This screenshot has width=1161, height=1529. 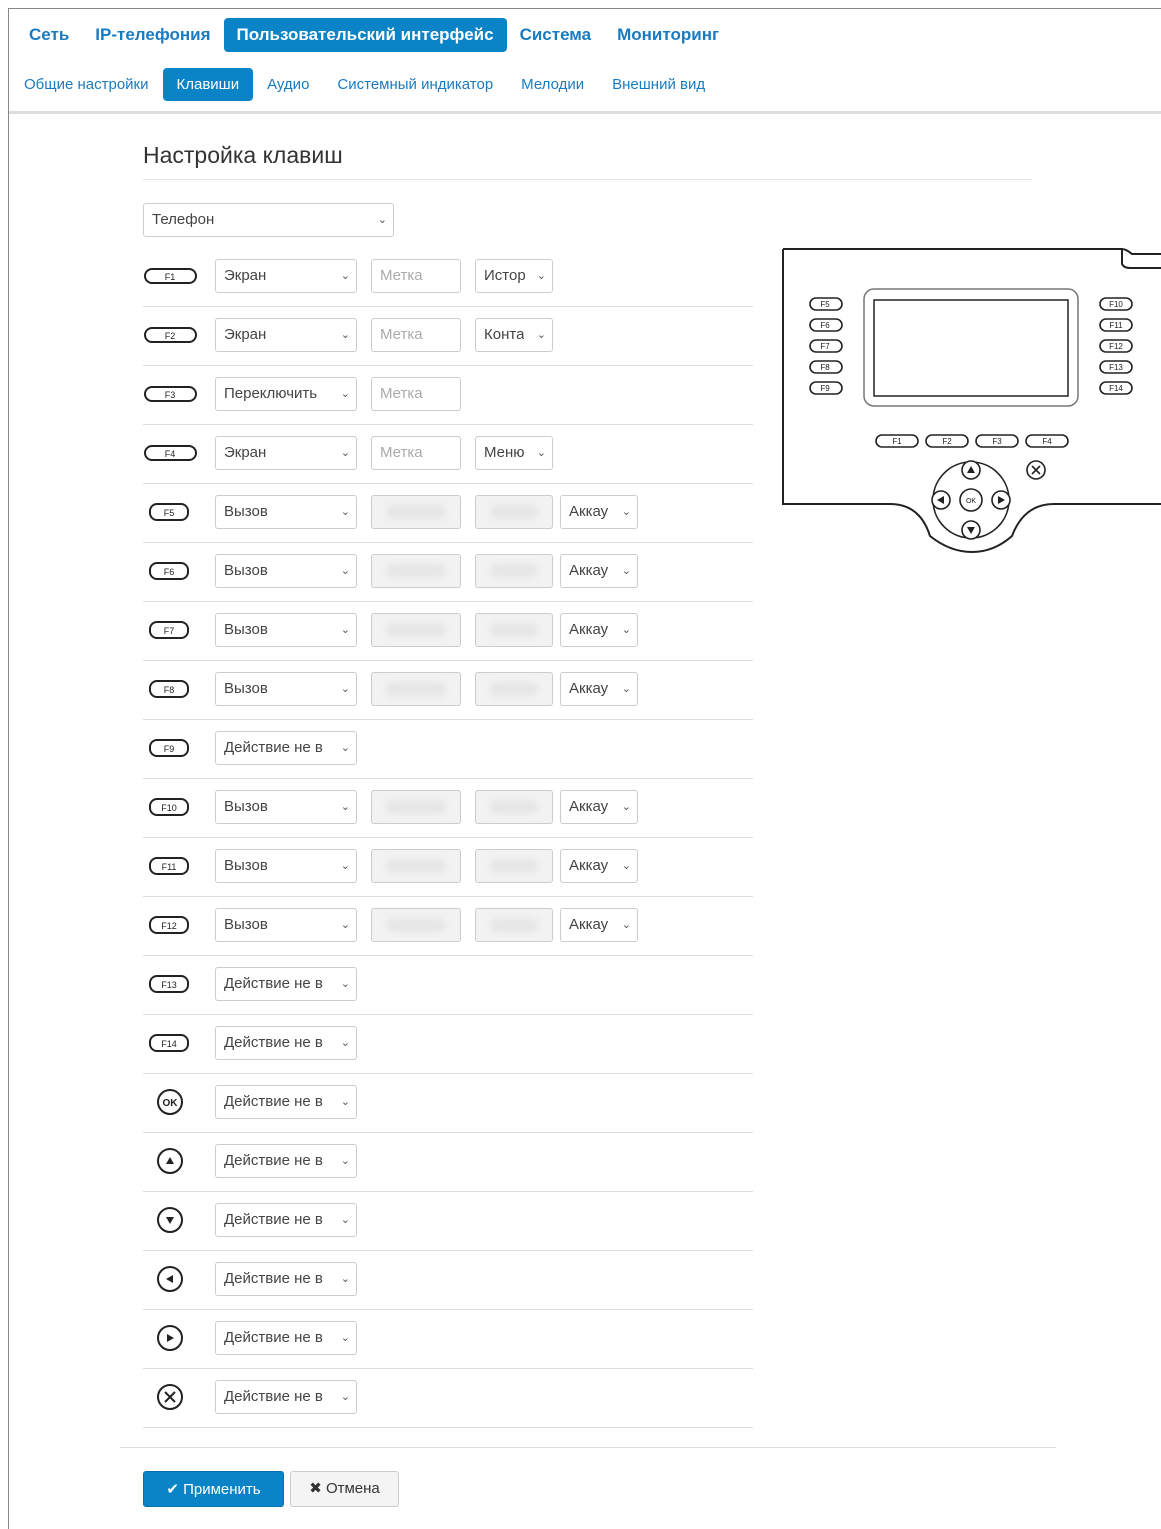 What do you see at coordinates (448, 985) in the screenshot?
I see `key-row: F13 Действие не в ⌄` at bounding box center [448, 985].